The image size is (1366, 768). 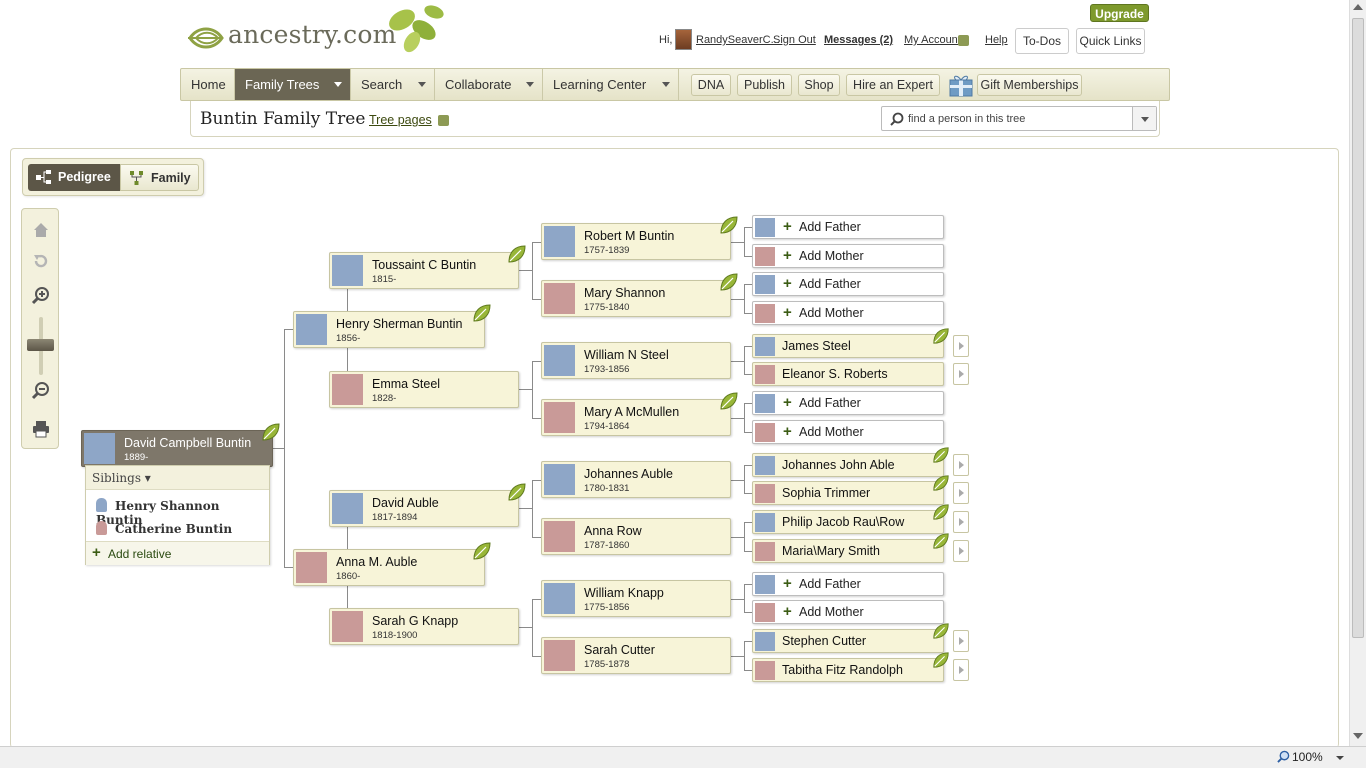 What do you see at coordinates (177, 478) in the screenshot?
I see `siblings-header: Siblings ▾` at bounding box center [177, 478].